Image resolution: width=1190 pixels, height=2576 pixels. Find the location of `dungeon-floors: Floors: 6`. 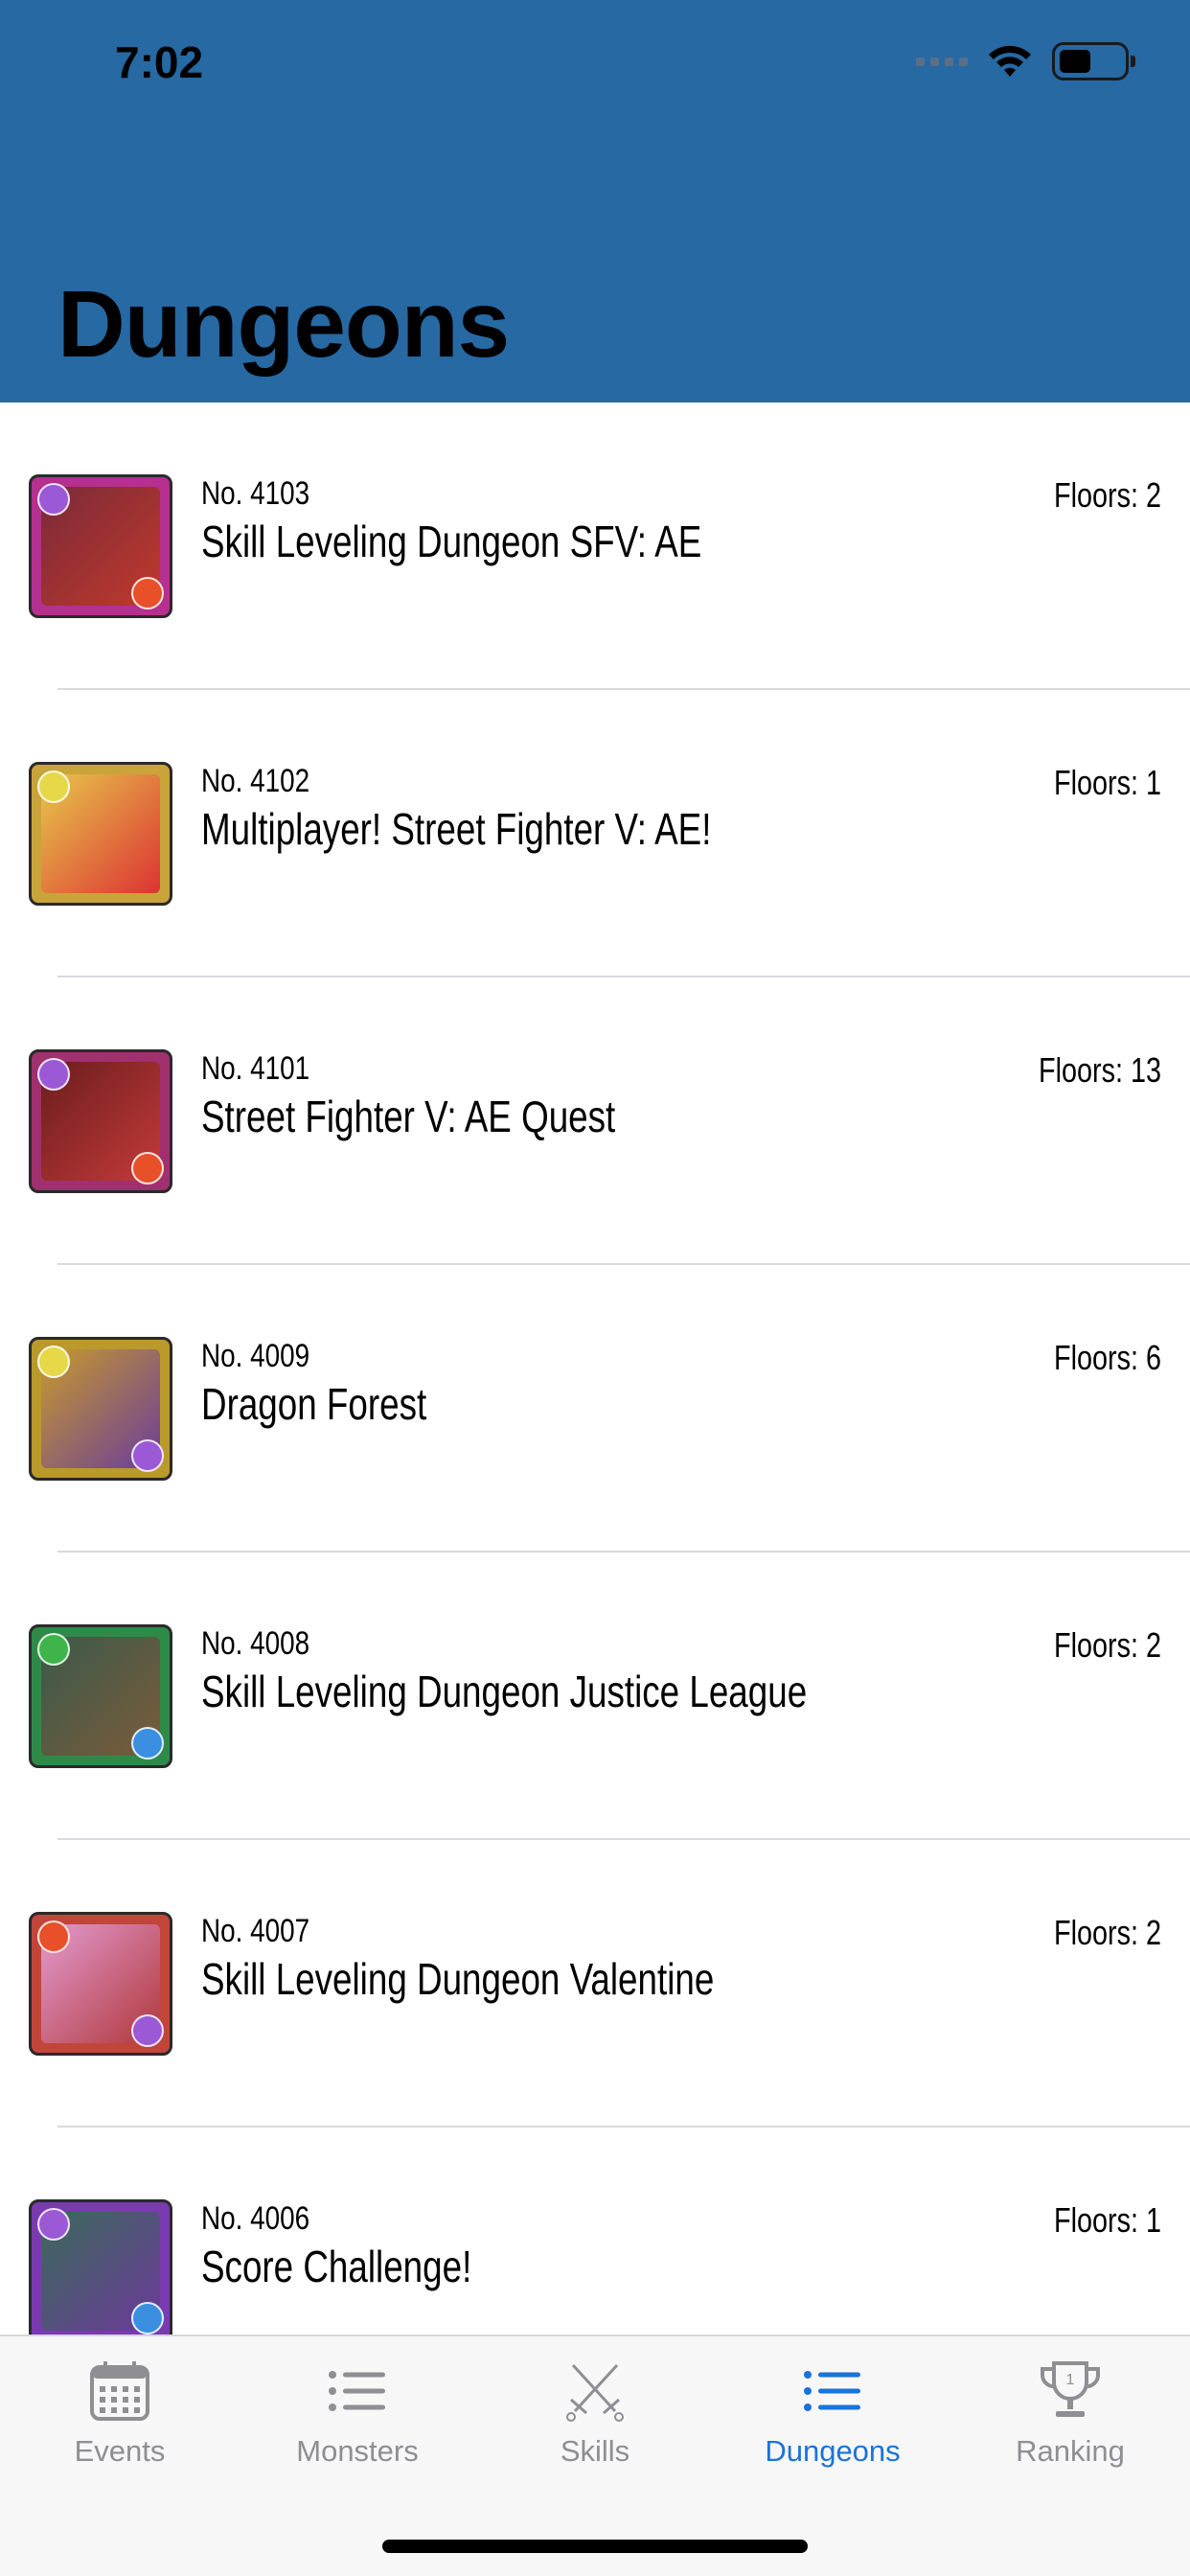

dungeon-floors: Floors: 6 is located at coordinates (1107, 1357).